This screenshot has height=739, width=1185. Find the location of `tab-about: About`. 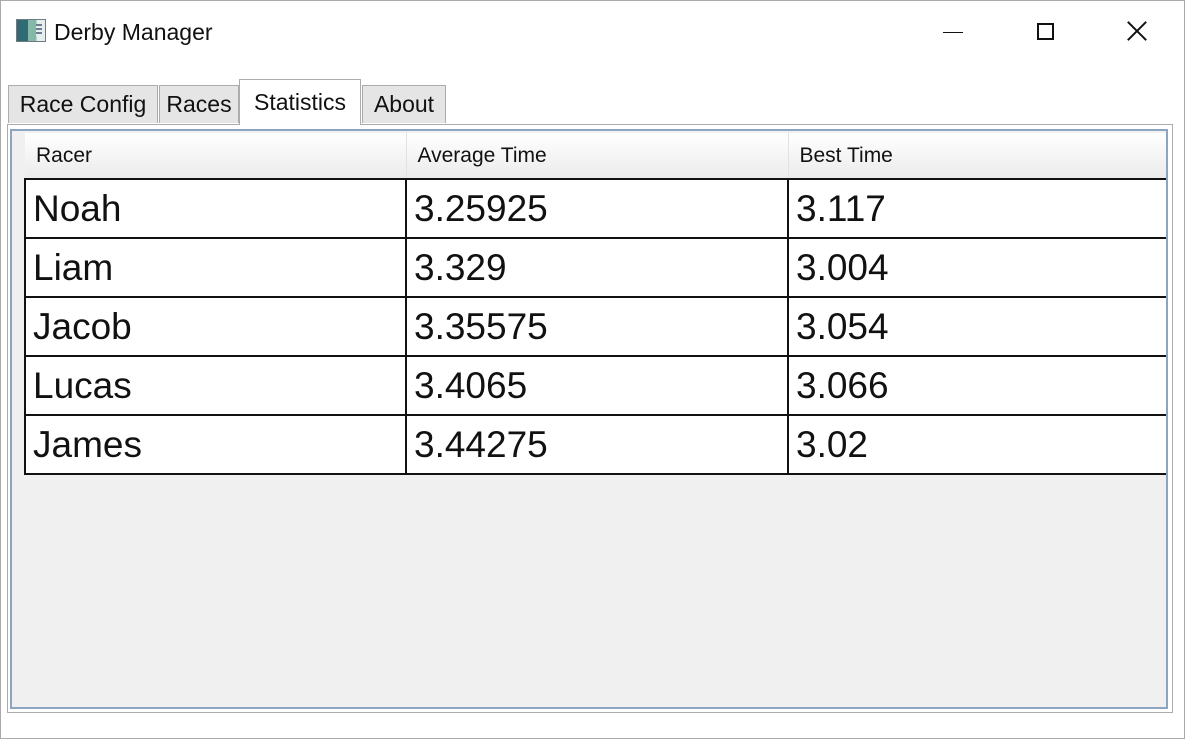

tab-about: About is located at coordinates (404, 104).